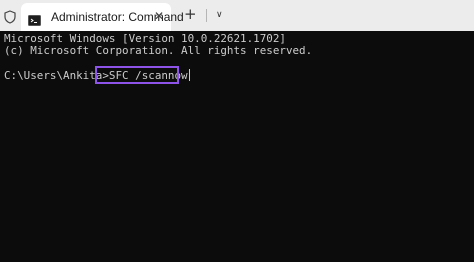 Image resolution: width=474 pixels, height=262 pixels. Describe the element at coordinates (159, 16) in the screenshot. I see `close-icon: ✕` at that location.